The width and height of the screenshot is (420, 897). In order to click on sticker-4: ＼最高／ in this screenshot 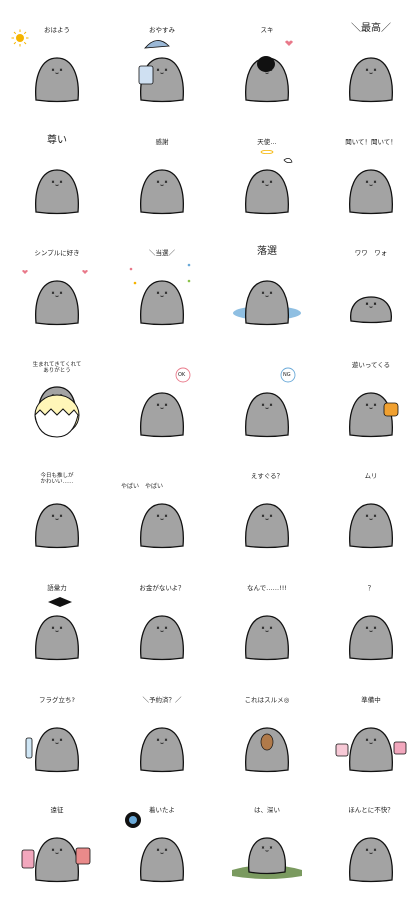, I will do `click(371, 67)`.